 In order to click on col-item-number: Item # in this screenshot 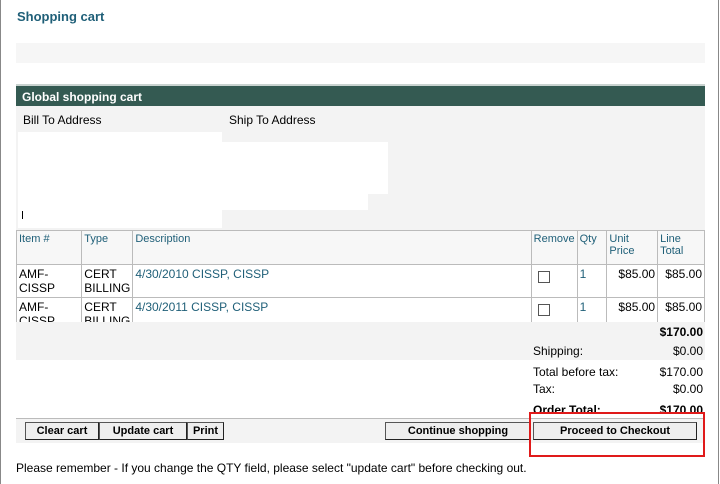, I will do `click(49, 247)`.